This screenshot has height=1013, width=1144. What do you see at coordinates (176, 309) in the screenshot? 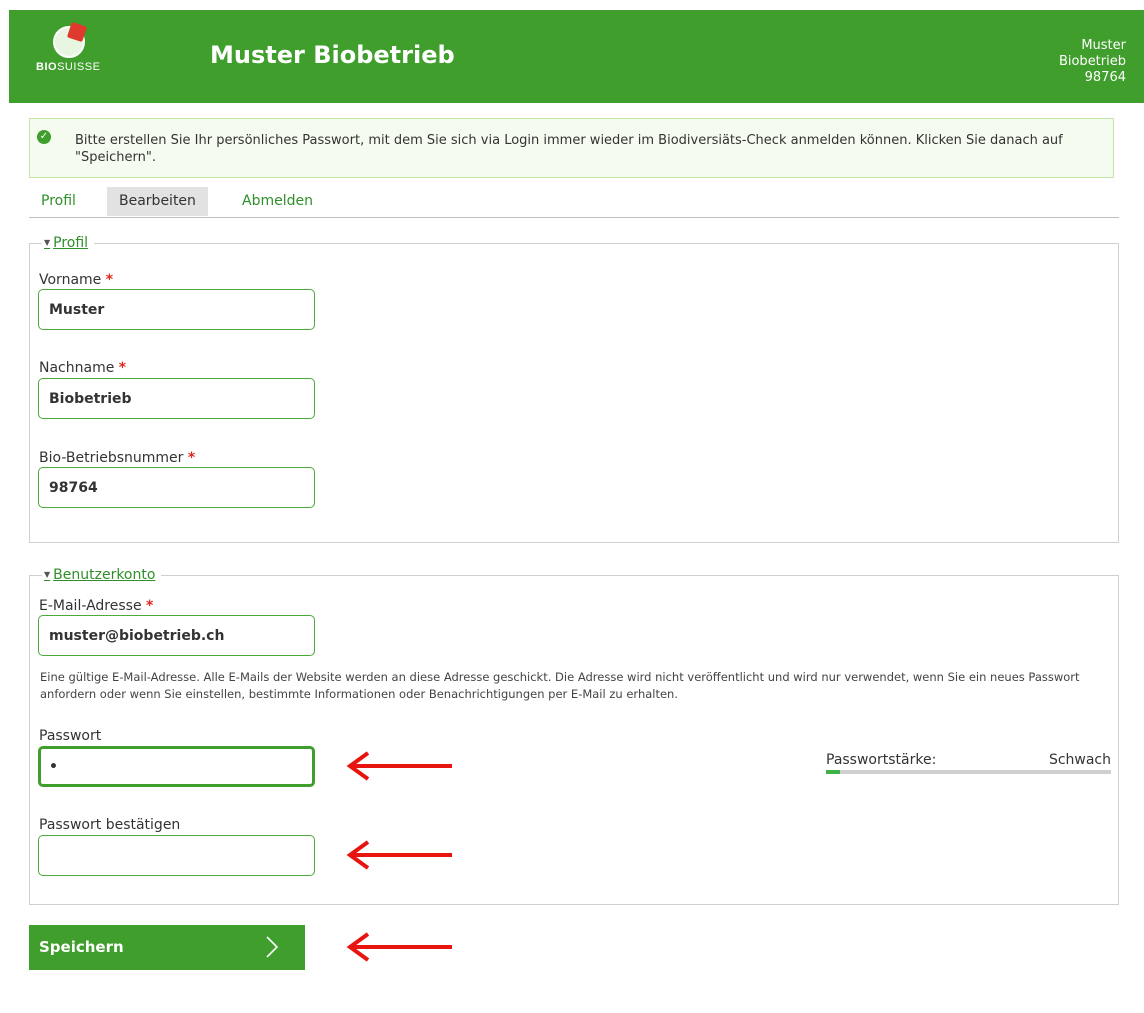
I see `first-name-input` at bounding box center [176, 309].